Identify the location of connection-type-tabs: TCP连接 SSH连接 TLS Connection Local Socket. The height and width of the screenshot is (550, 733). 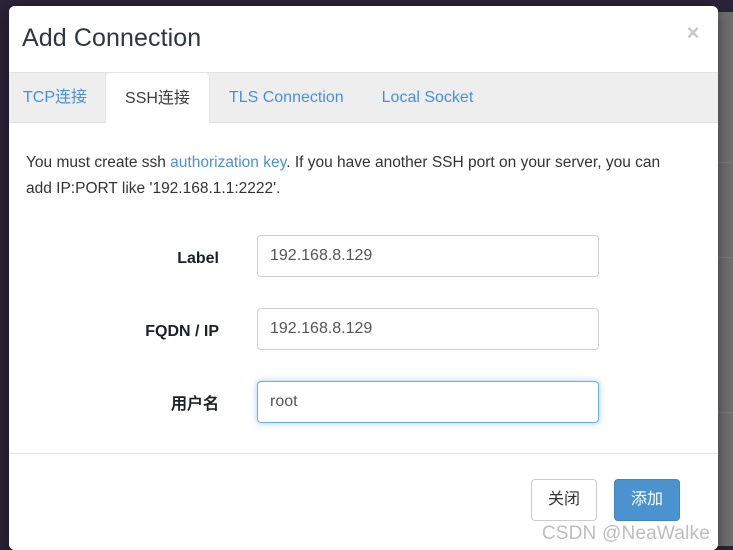
(363, 97).